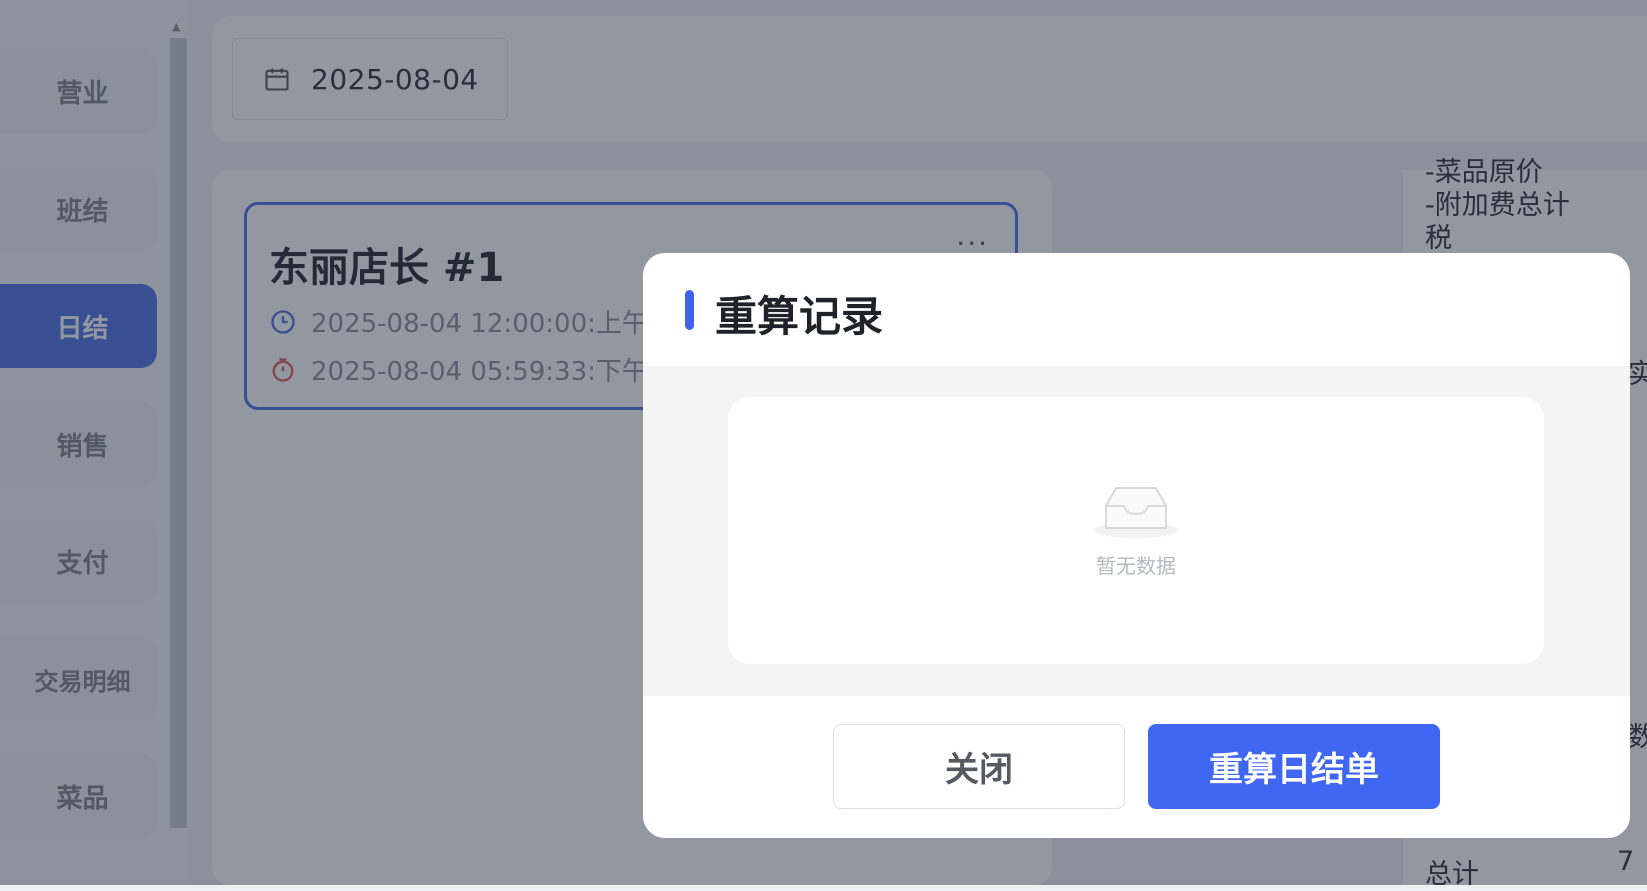 The image size is (1647, 891). Describe the element at coordinates (1136, 512) in the screenshot. I see `empty-inbox-icon` at that location.